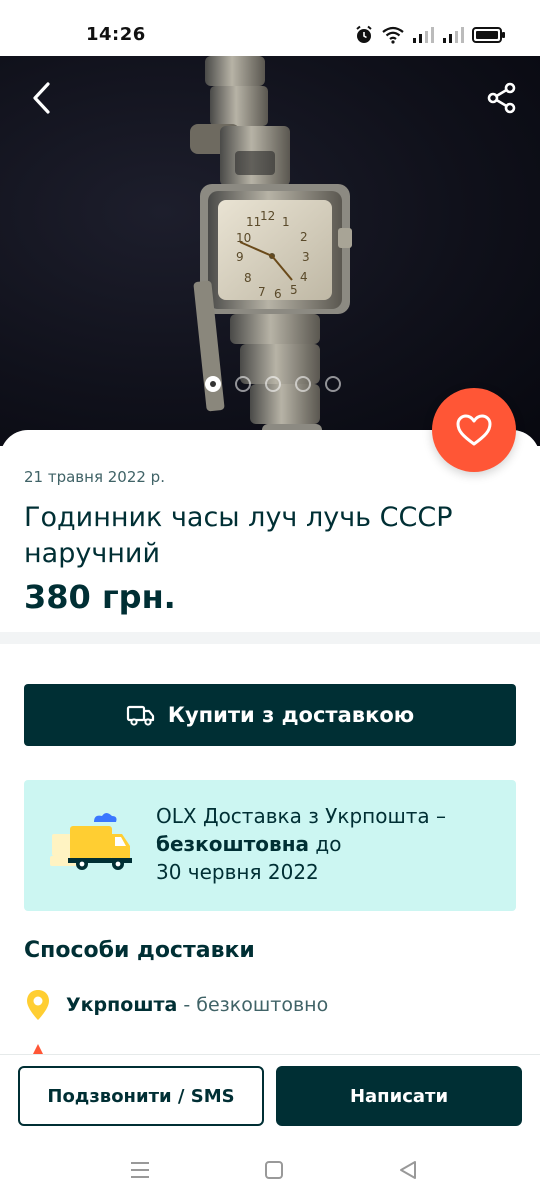  Describe the element at coordinates (253, 222) in the screenshot. I see `svg-text: 11` at that location.